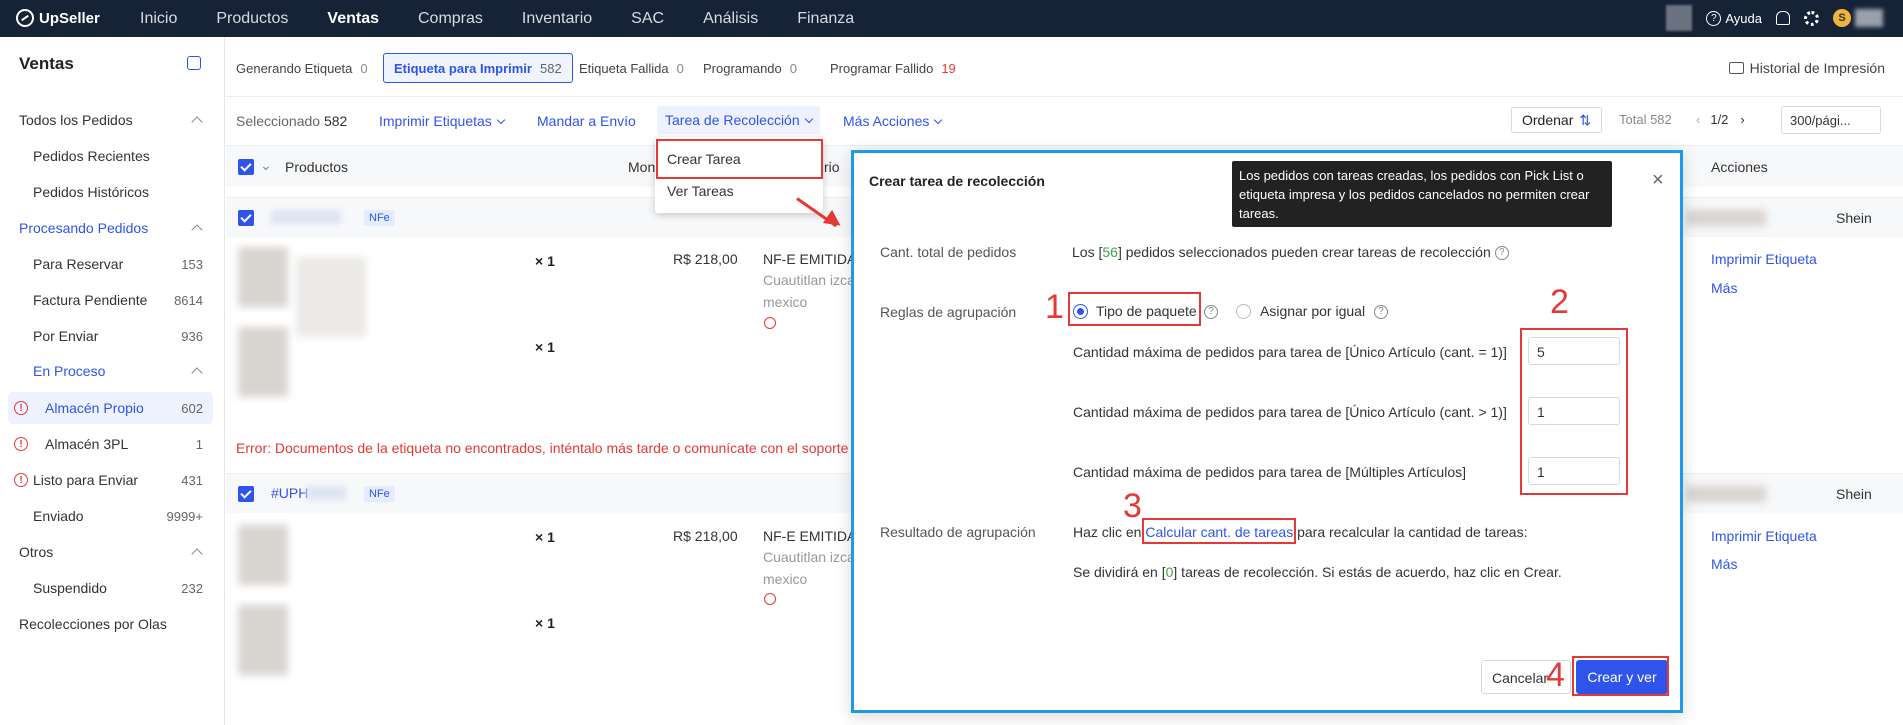 Image resolution: width=1903 pixels, height=725 pixels. I want to click on user-menu: S, so click(1858, 18).